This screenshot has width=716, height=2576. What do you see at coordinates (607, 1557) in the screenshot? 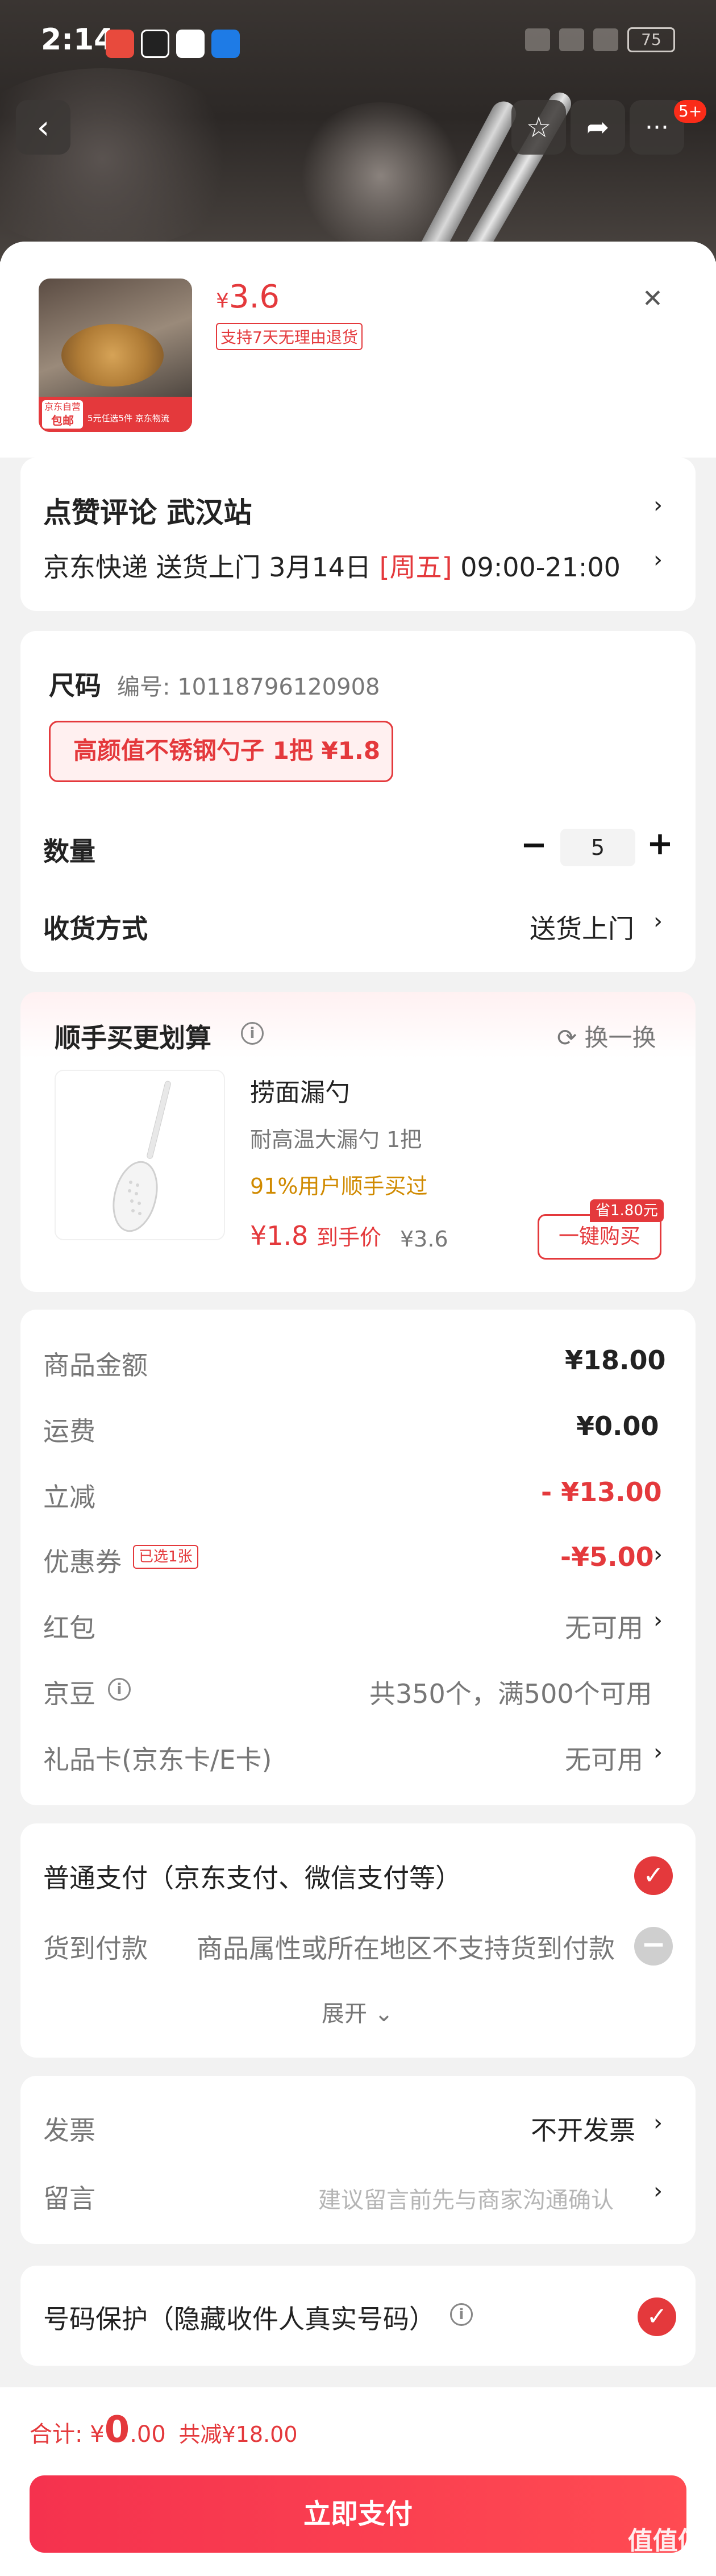
I see `summary-value: -¥5.00` at bounding box center [607, 1557].